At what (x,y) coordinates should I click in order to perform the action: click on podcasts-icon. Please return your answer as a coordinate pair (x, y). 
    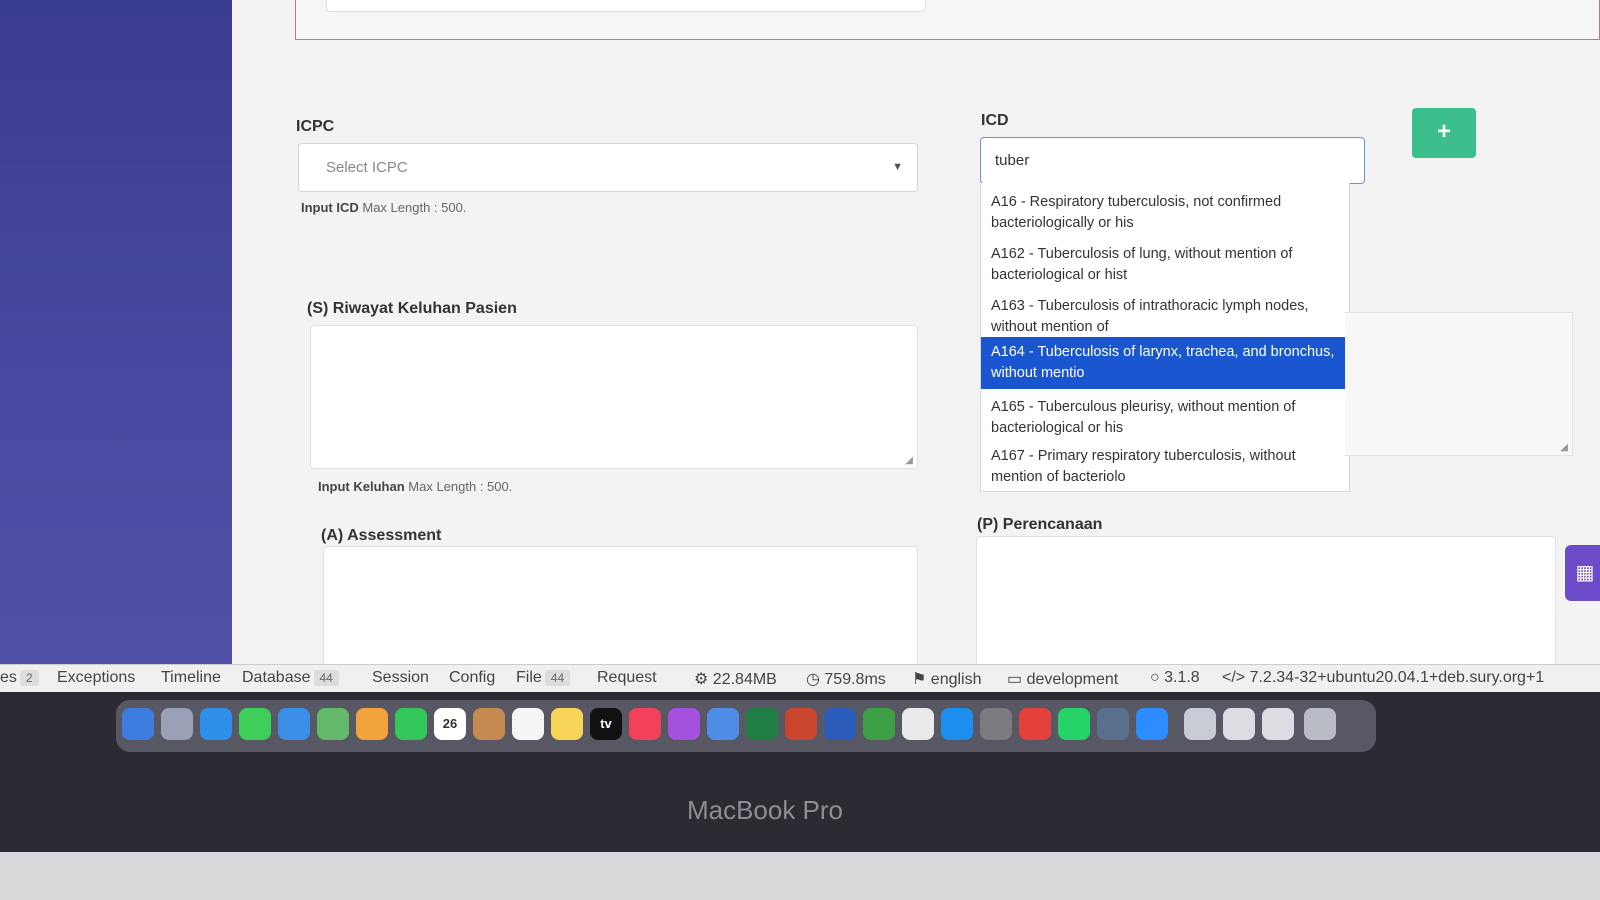
    Looking at the image, I should click on (684, 724).